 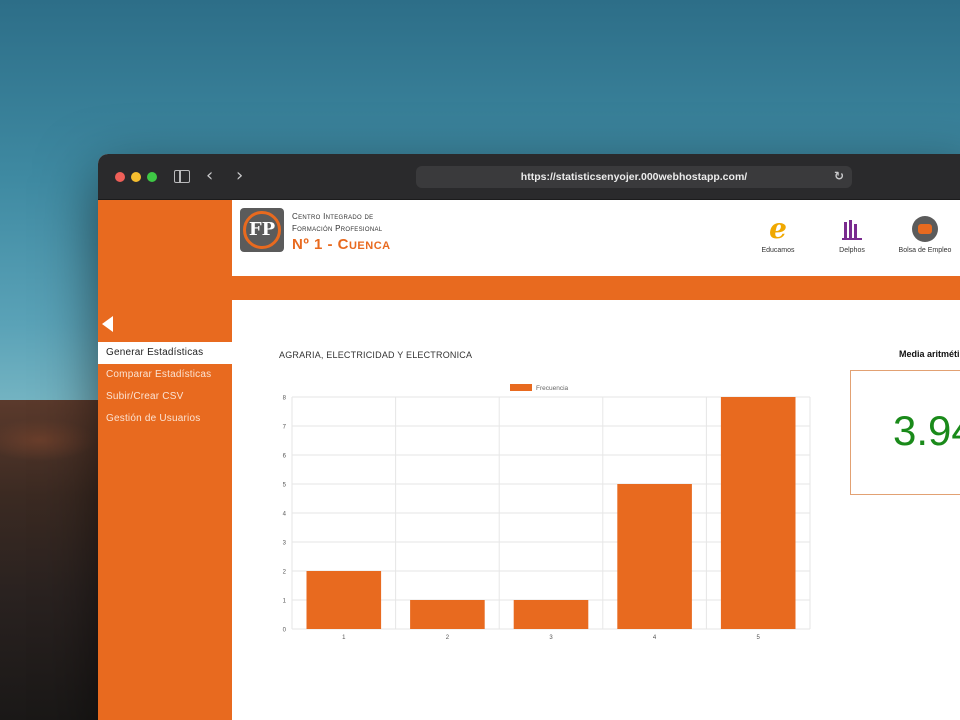 What do you see at coordinates (552, 388) in the screenshot?
I see `legend-label: Frecuencia` at bounding box center [552, 388].